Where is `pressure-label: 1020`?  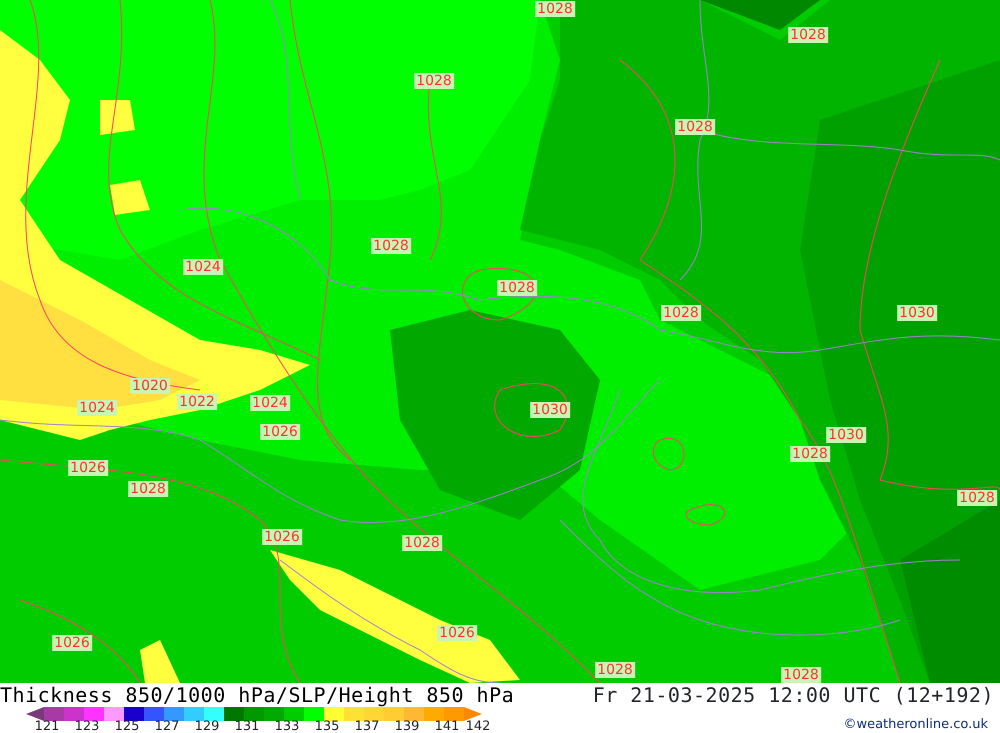 pressure-label: 1020 is located at coordinates (150, 386).